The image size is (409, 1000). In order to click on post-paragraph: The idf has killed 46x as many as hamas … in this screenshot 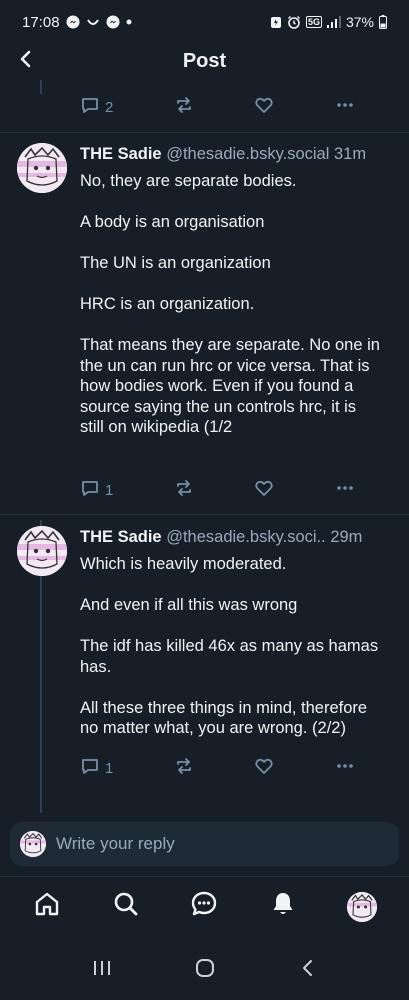, I will do `click(229, 656)`.